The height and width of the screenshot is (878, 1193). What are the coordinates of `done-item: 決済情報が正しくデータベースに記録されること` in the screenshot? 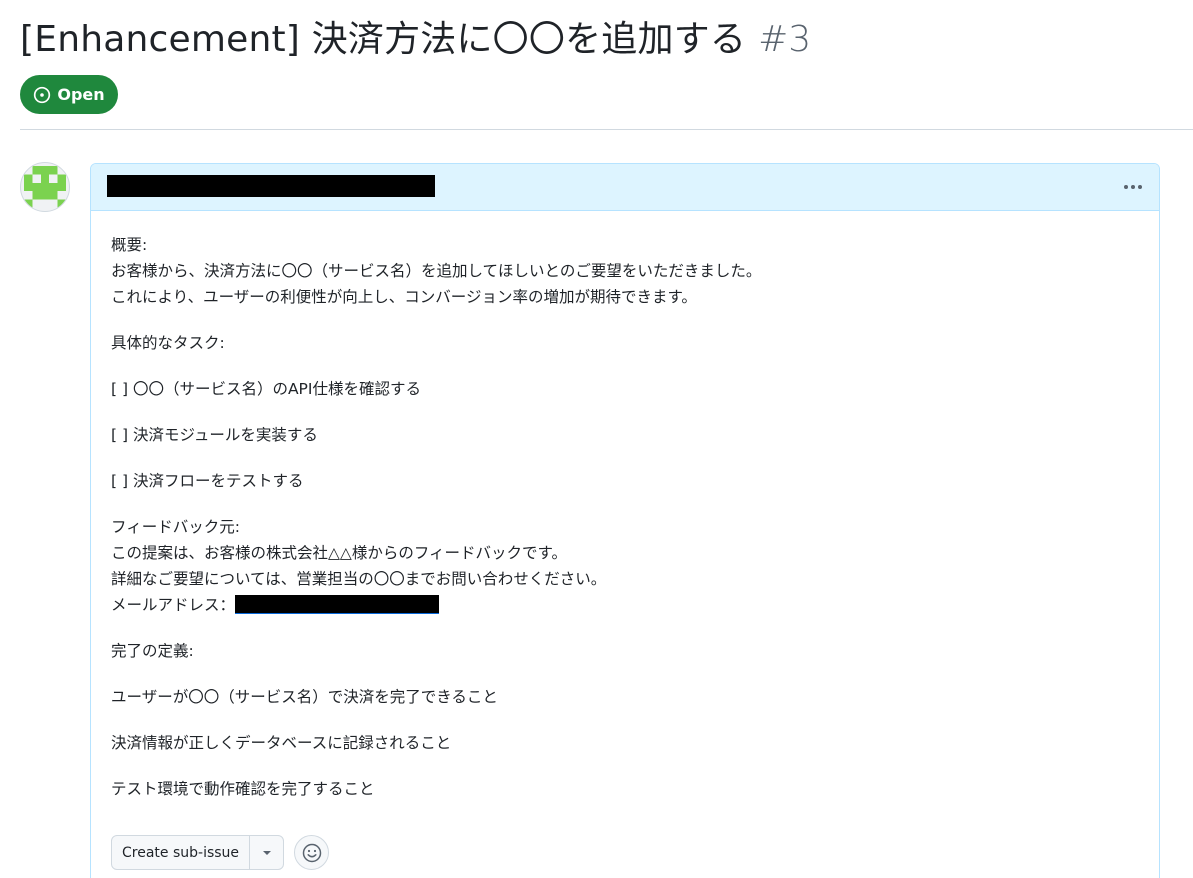 It's located at (281, 743).